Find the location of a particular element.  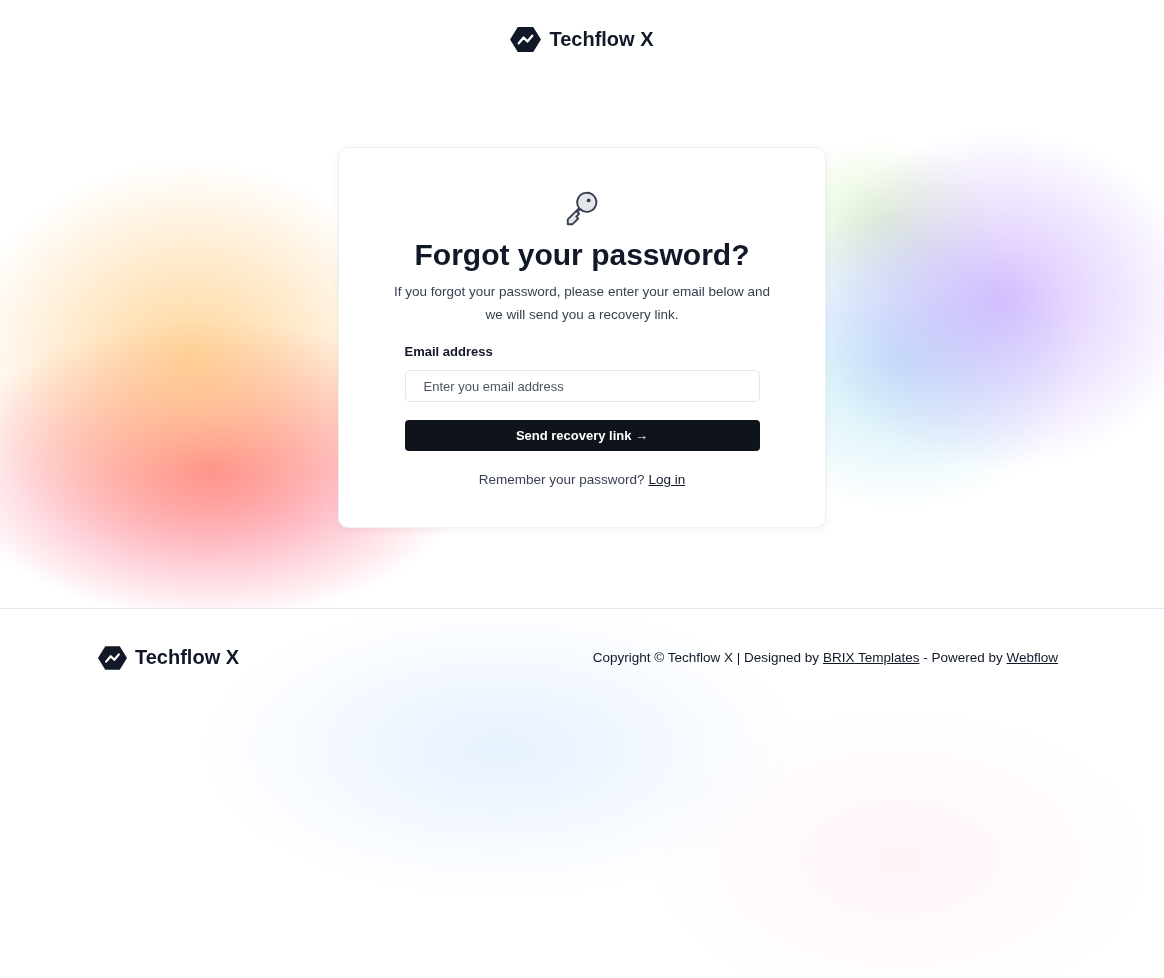

designer-link: BRIX Templates is located at coordinates (871, 657).